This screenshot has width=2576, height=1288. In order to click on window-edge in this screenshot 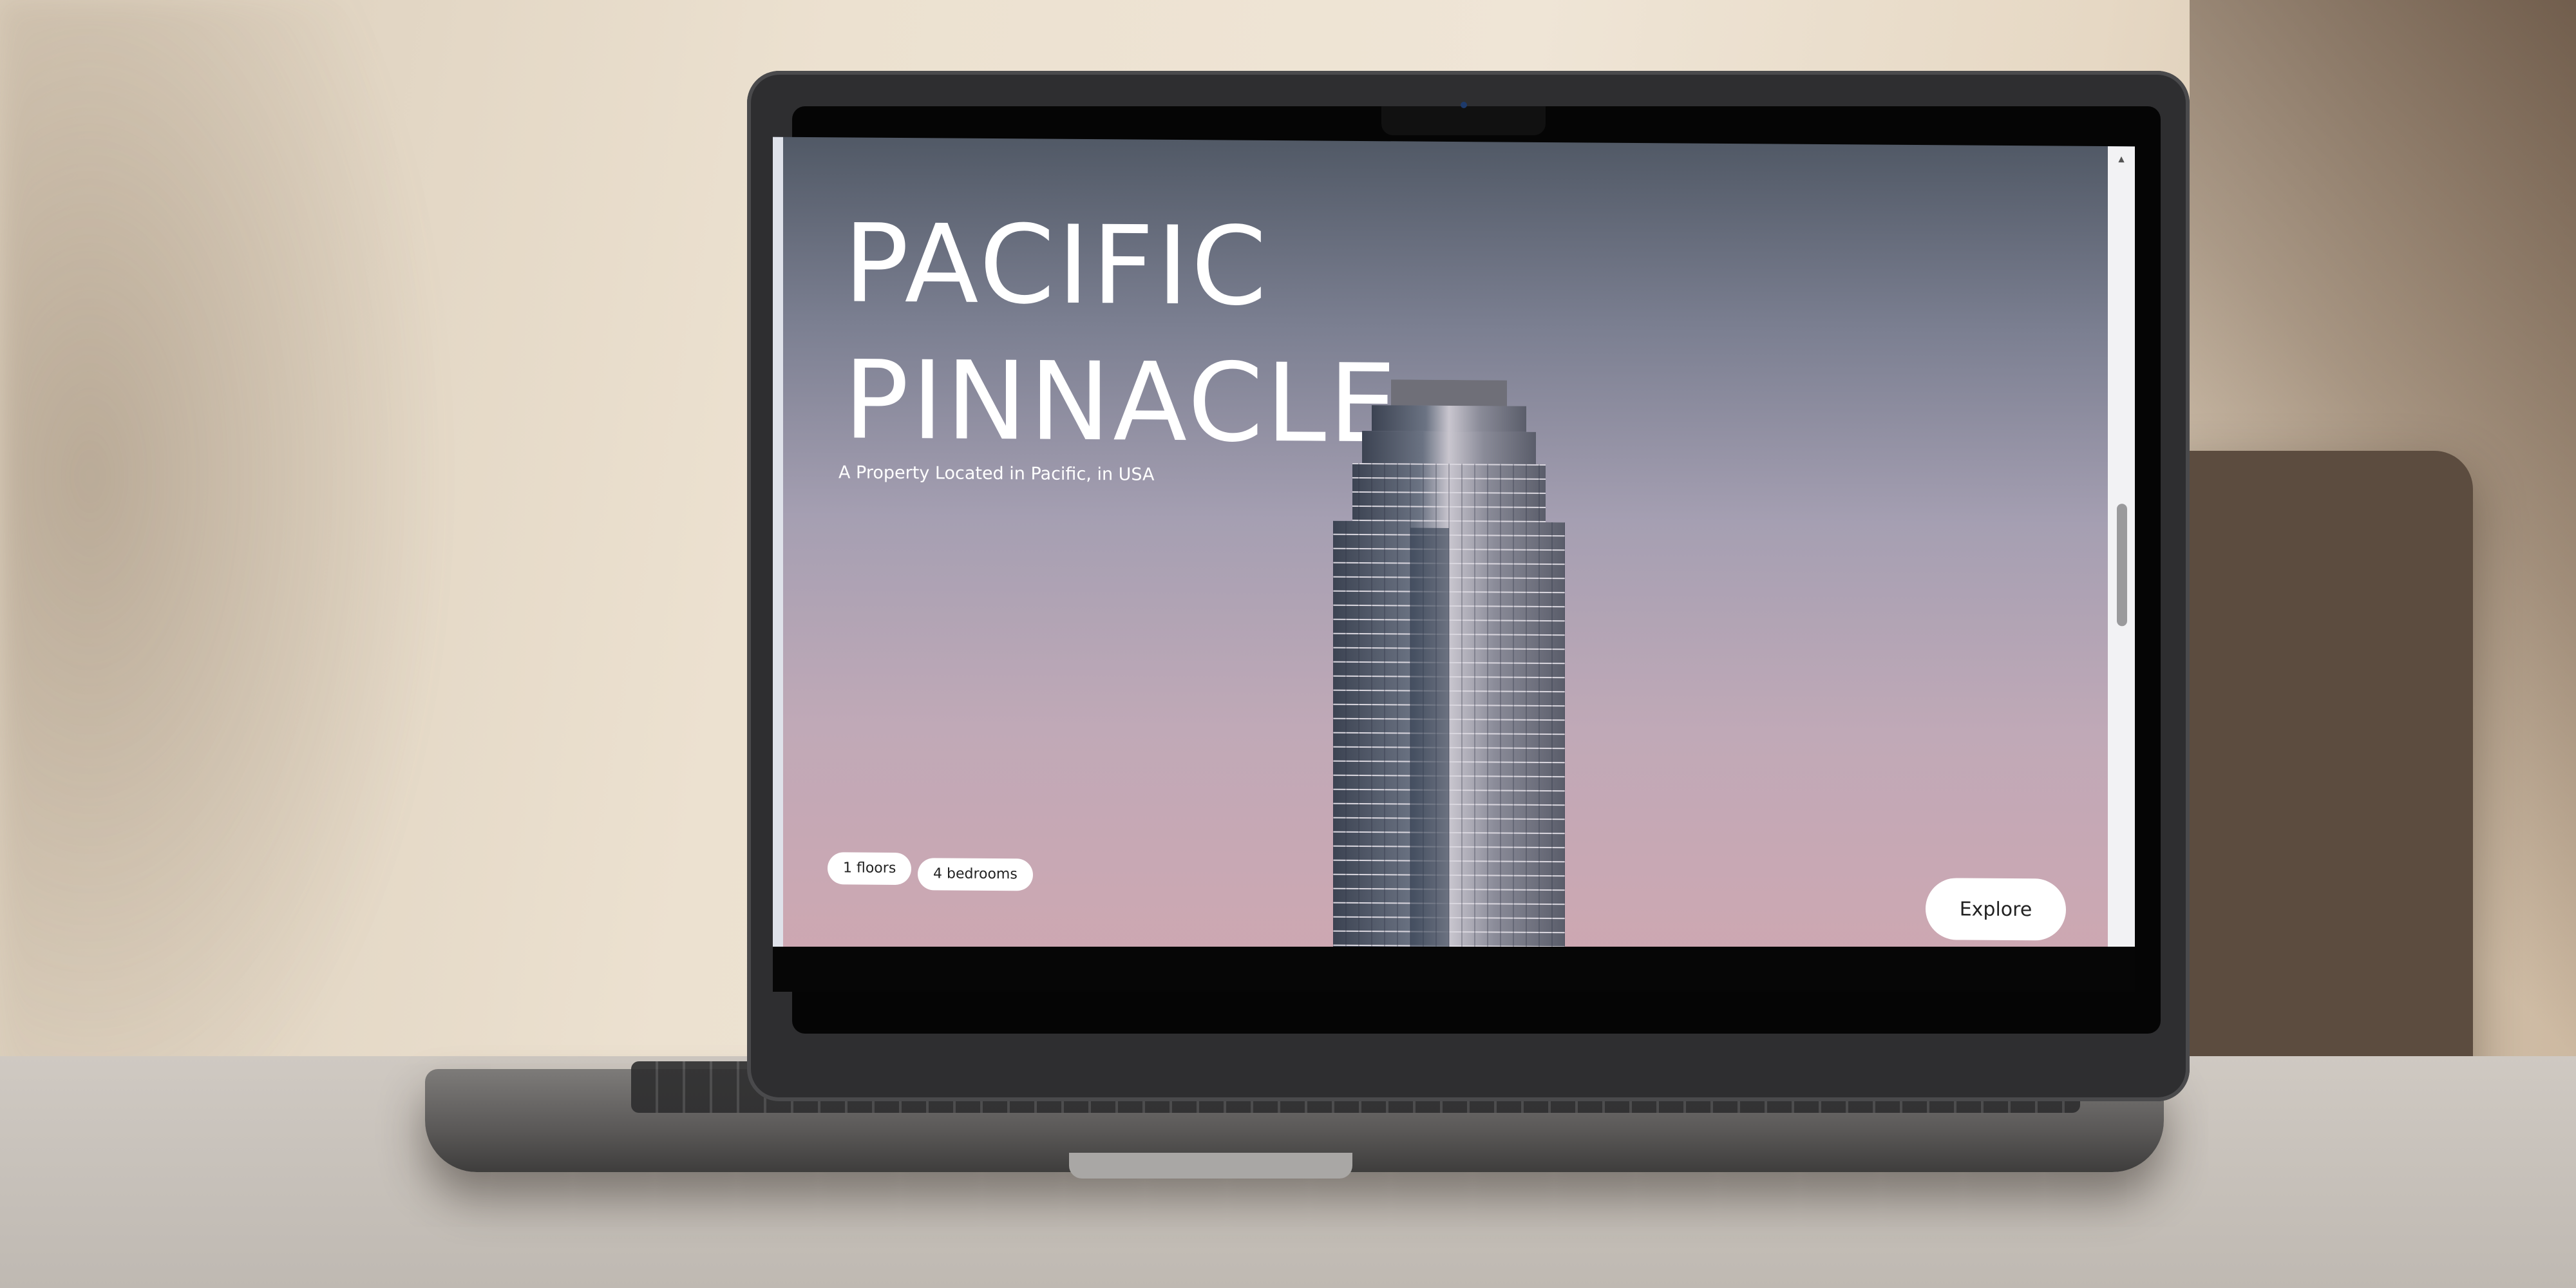, I will do `click(778, 557)`.